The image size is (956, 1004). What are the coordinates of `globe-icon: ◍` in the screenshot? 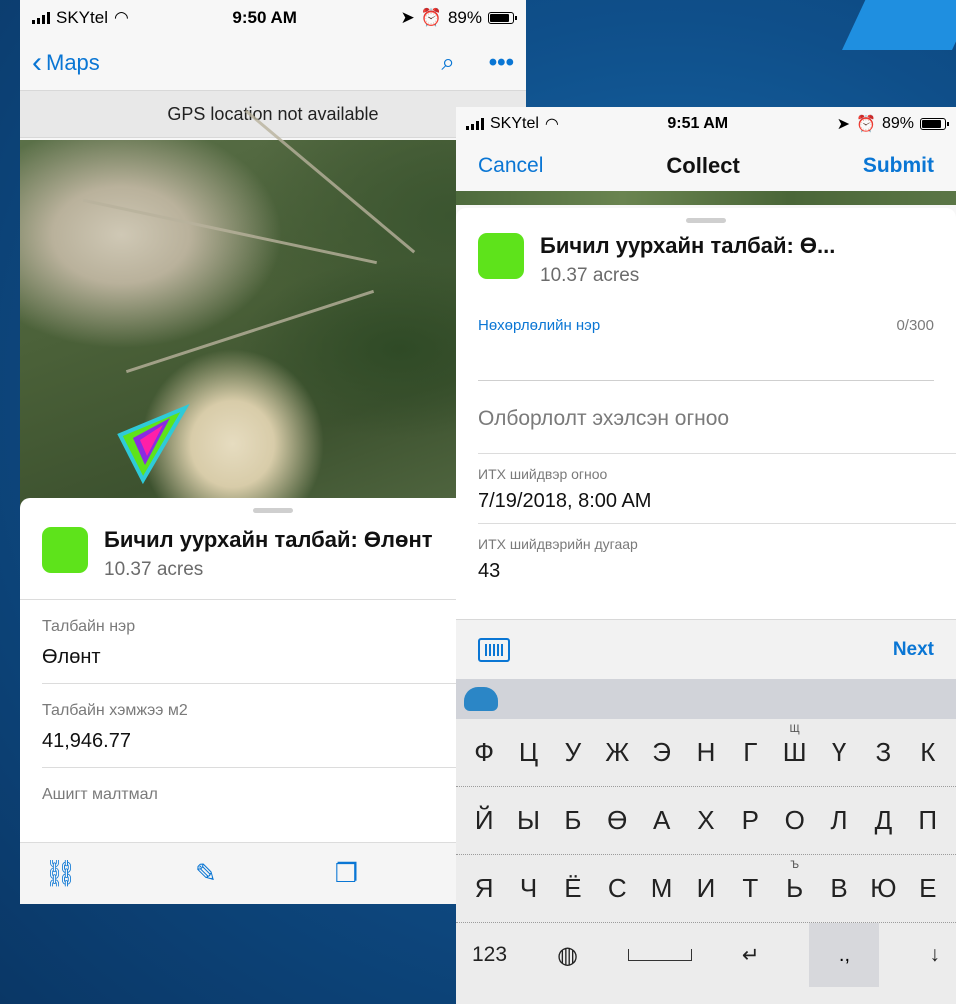 It's located at (567, 955).